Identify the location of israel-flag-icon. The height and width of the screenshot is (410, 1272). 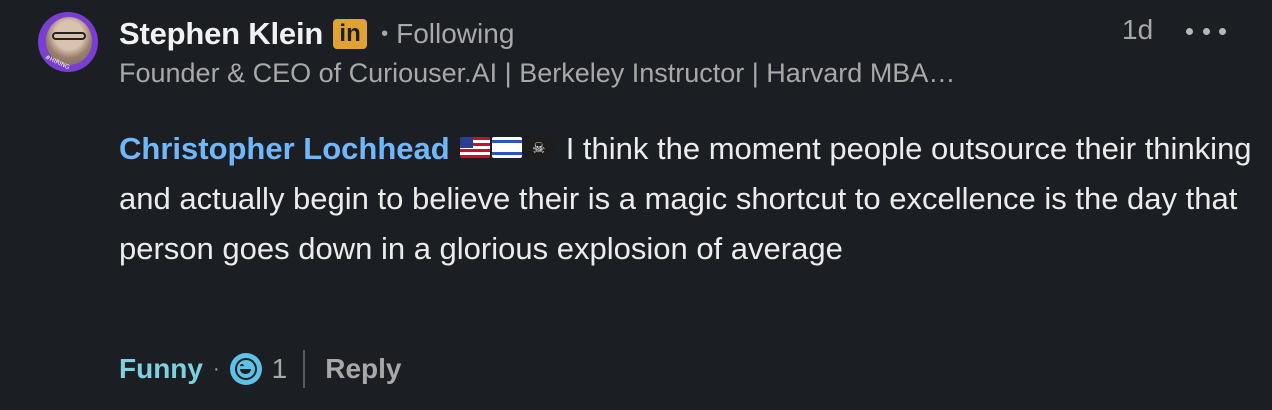
(506, 148).